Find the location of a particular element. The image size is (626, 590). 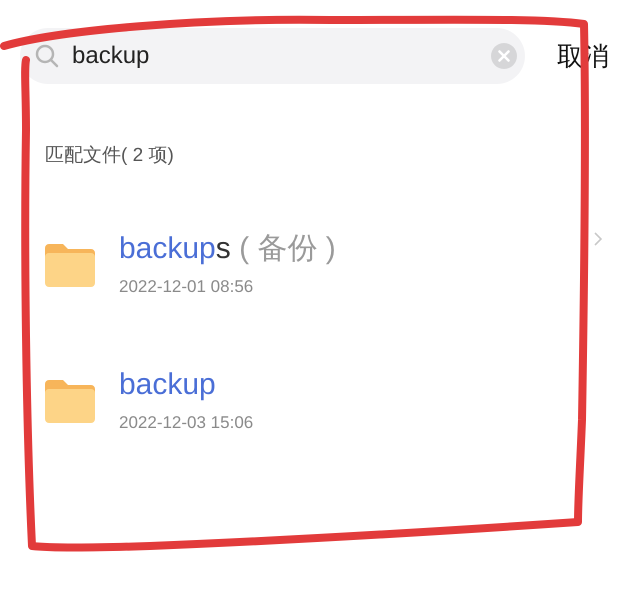

file-name: backup is located at coordinates (186, 385).